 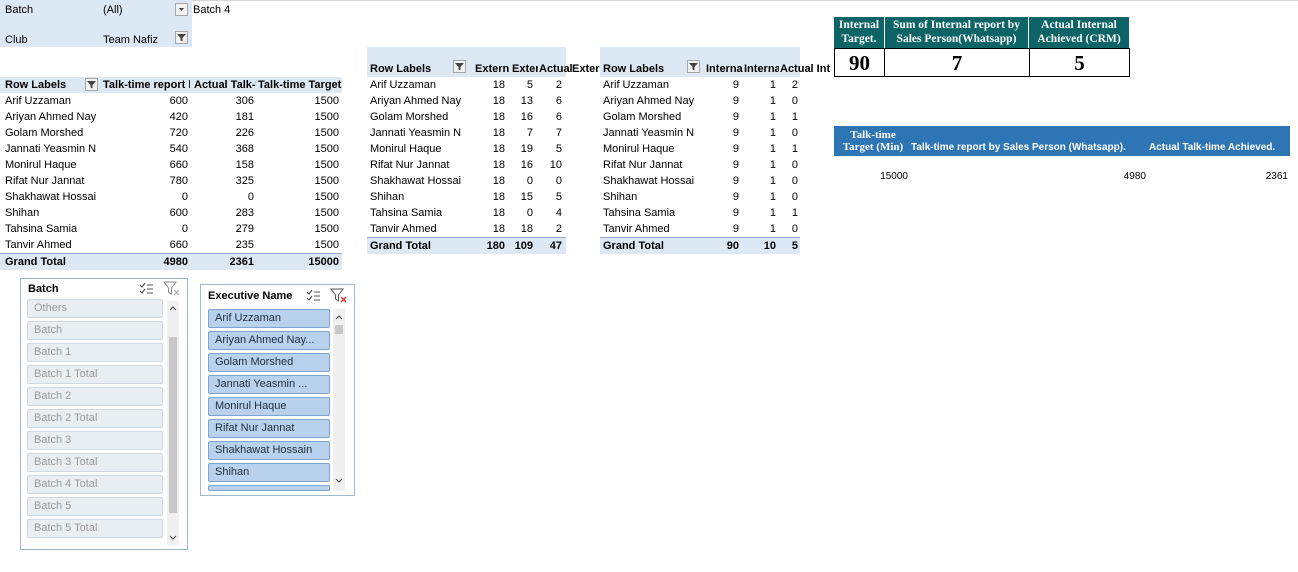 What do you see at coordinates (178, 117) in the screenshot?
I see `table-cell: 420` at bounding box center [178, 117].